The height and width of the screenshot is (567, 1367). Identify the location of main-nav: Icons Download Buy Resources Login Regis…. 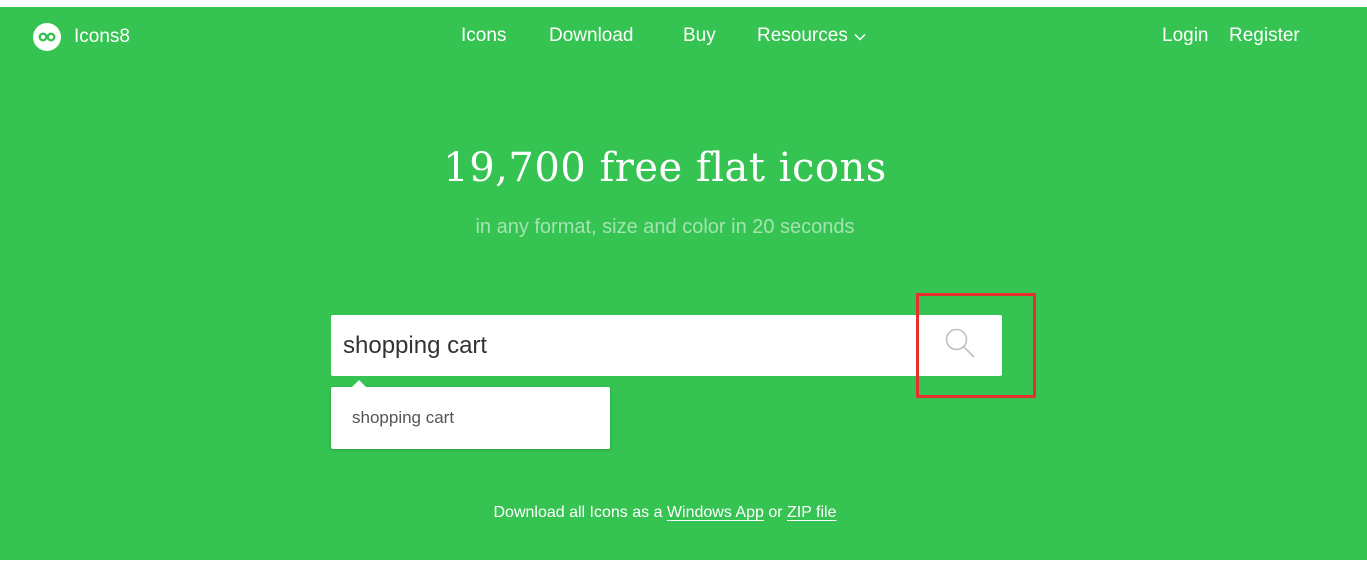
(683, 37).